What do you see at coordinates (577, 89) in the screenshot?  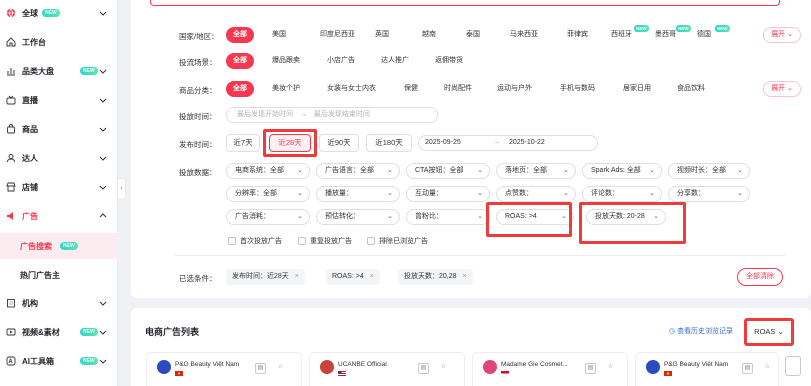 I see `category-option: 手机与数码` at bounding box center [577, 89].